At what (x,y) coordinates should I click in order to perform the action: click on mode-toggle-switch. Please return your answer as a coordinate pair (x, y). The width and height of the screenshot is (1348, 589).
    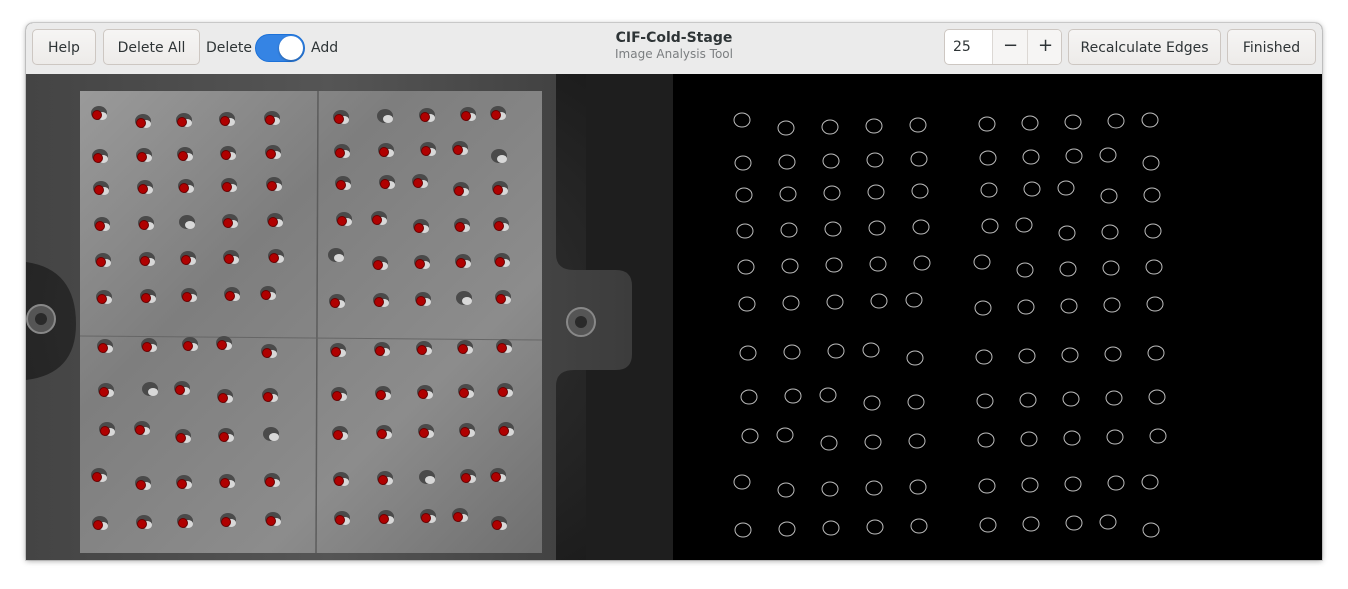
    Looking at the image, I should click on (280, 48).